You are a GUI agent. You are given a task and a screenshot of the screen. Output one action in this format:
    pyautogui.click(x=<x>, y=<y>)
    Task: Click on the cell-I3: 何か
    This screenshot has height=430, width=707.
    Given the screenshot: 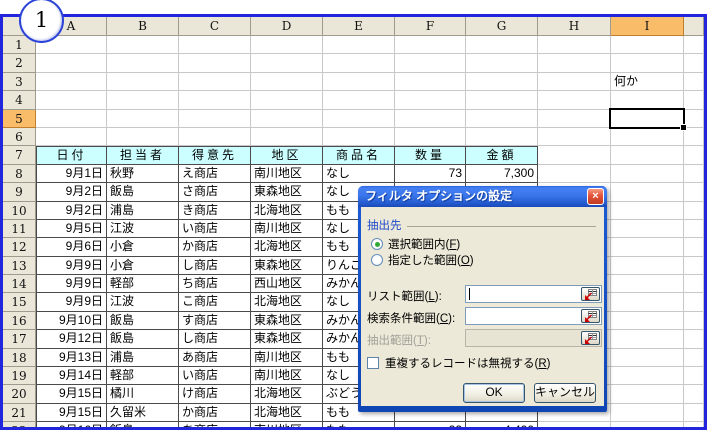 What is the action you would take?
    pyautogui.click(x=647, y=82)
    